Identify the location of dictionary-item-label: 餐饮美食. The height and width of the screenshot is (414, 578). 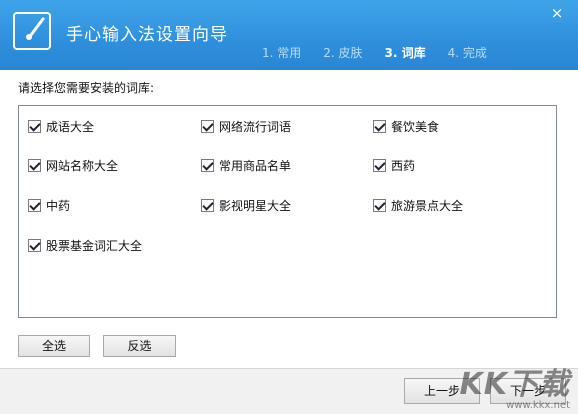
(415, 127).